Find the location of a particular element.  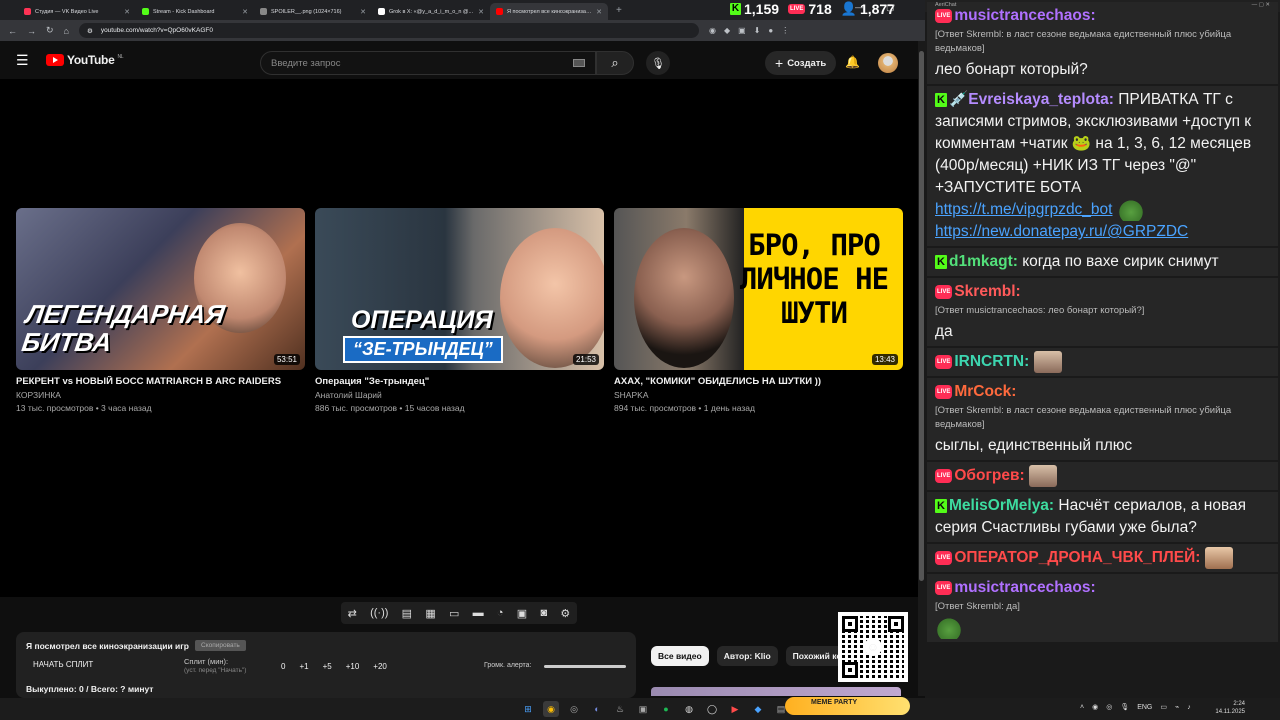

playlist-icon: ▤ is located at coordinates (407, 613).